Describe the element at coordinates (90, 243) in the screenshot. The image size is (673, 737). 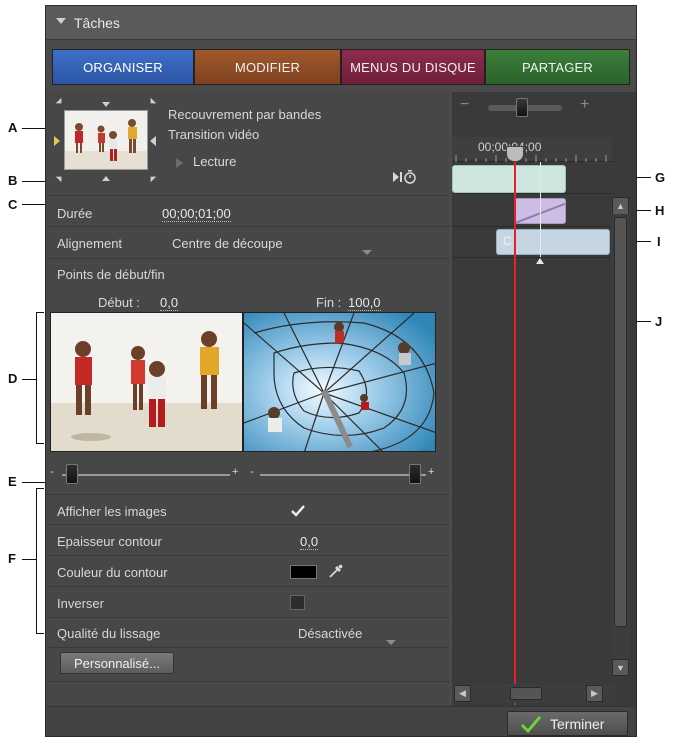
I see `alignment-label: Alignement` at that location.